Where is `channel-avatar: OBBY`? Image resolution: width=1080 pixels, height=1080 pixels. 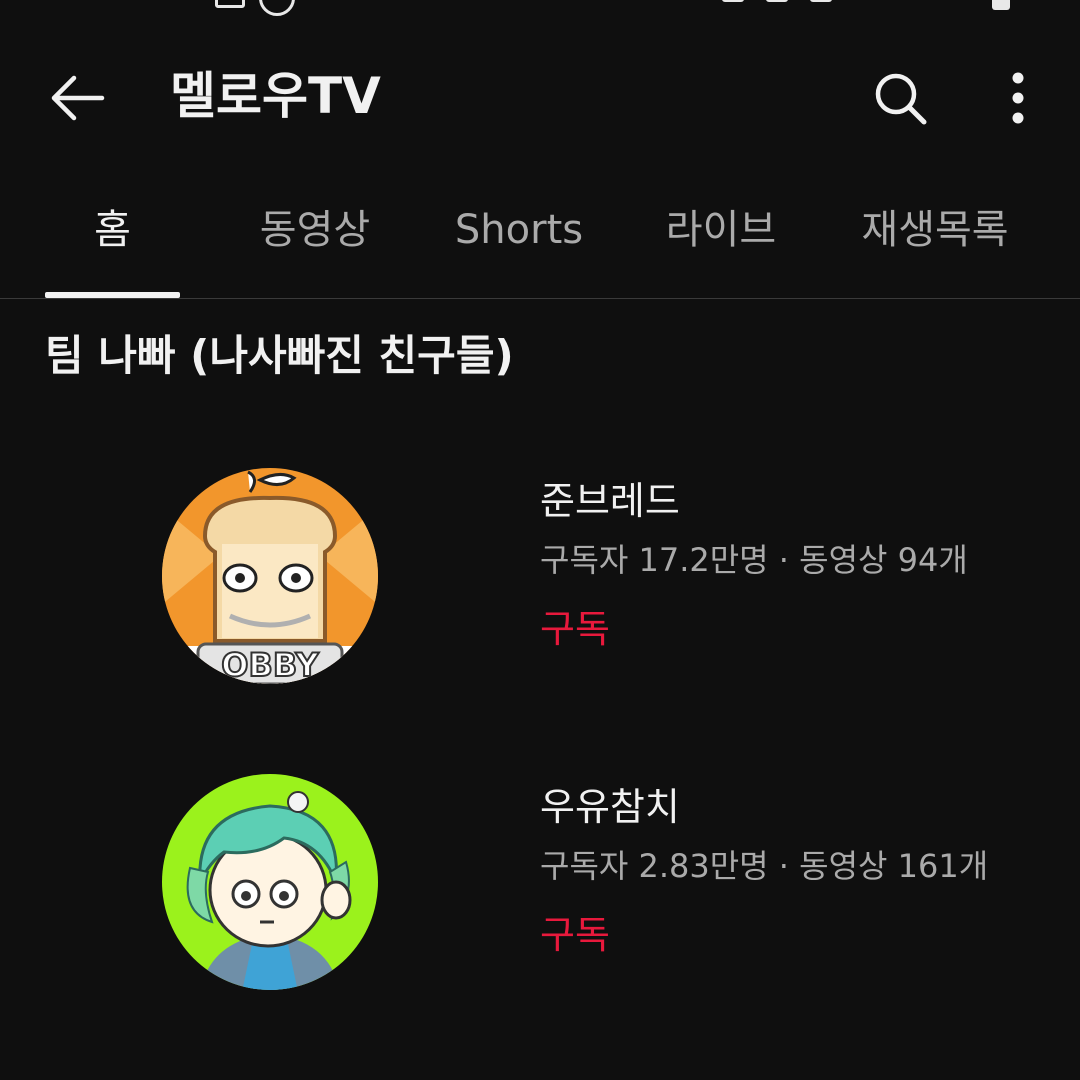
channel-avatar: OBBY is located at coordinates (270, 576).